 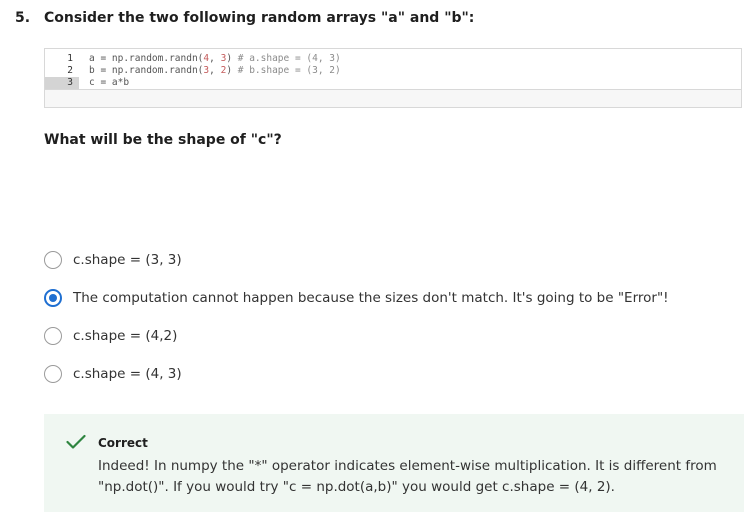 What do you see at coordinates (53, 298) in the screenshot?
I see `radio-button-selected` at bounding box center [53, 298].